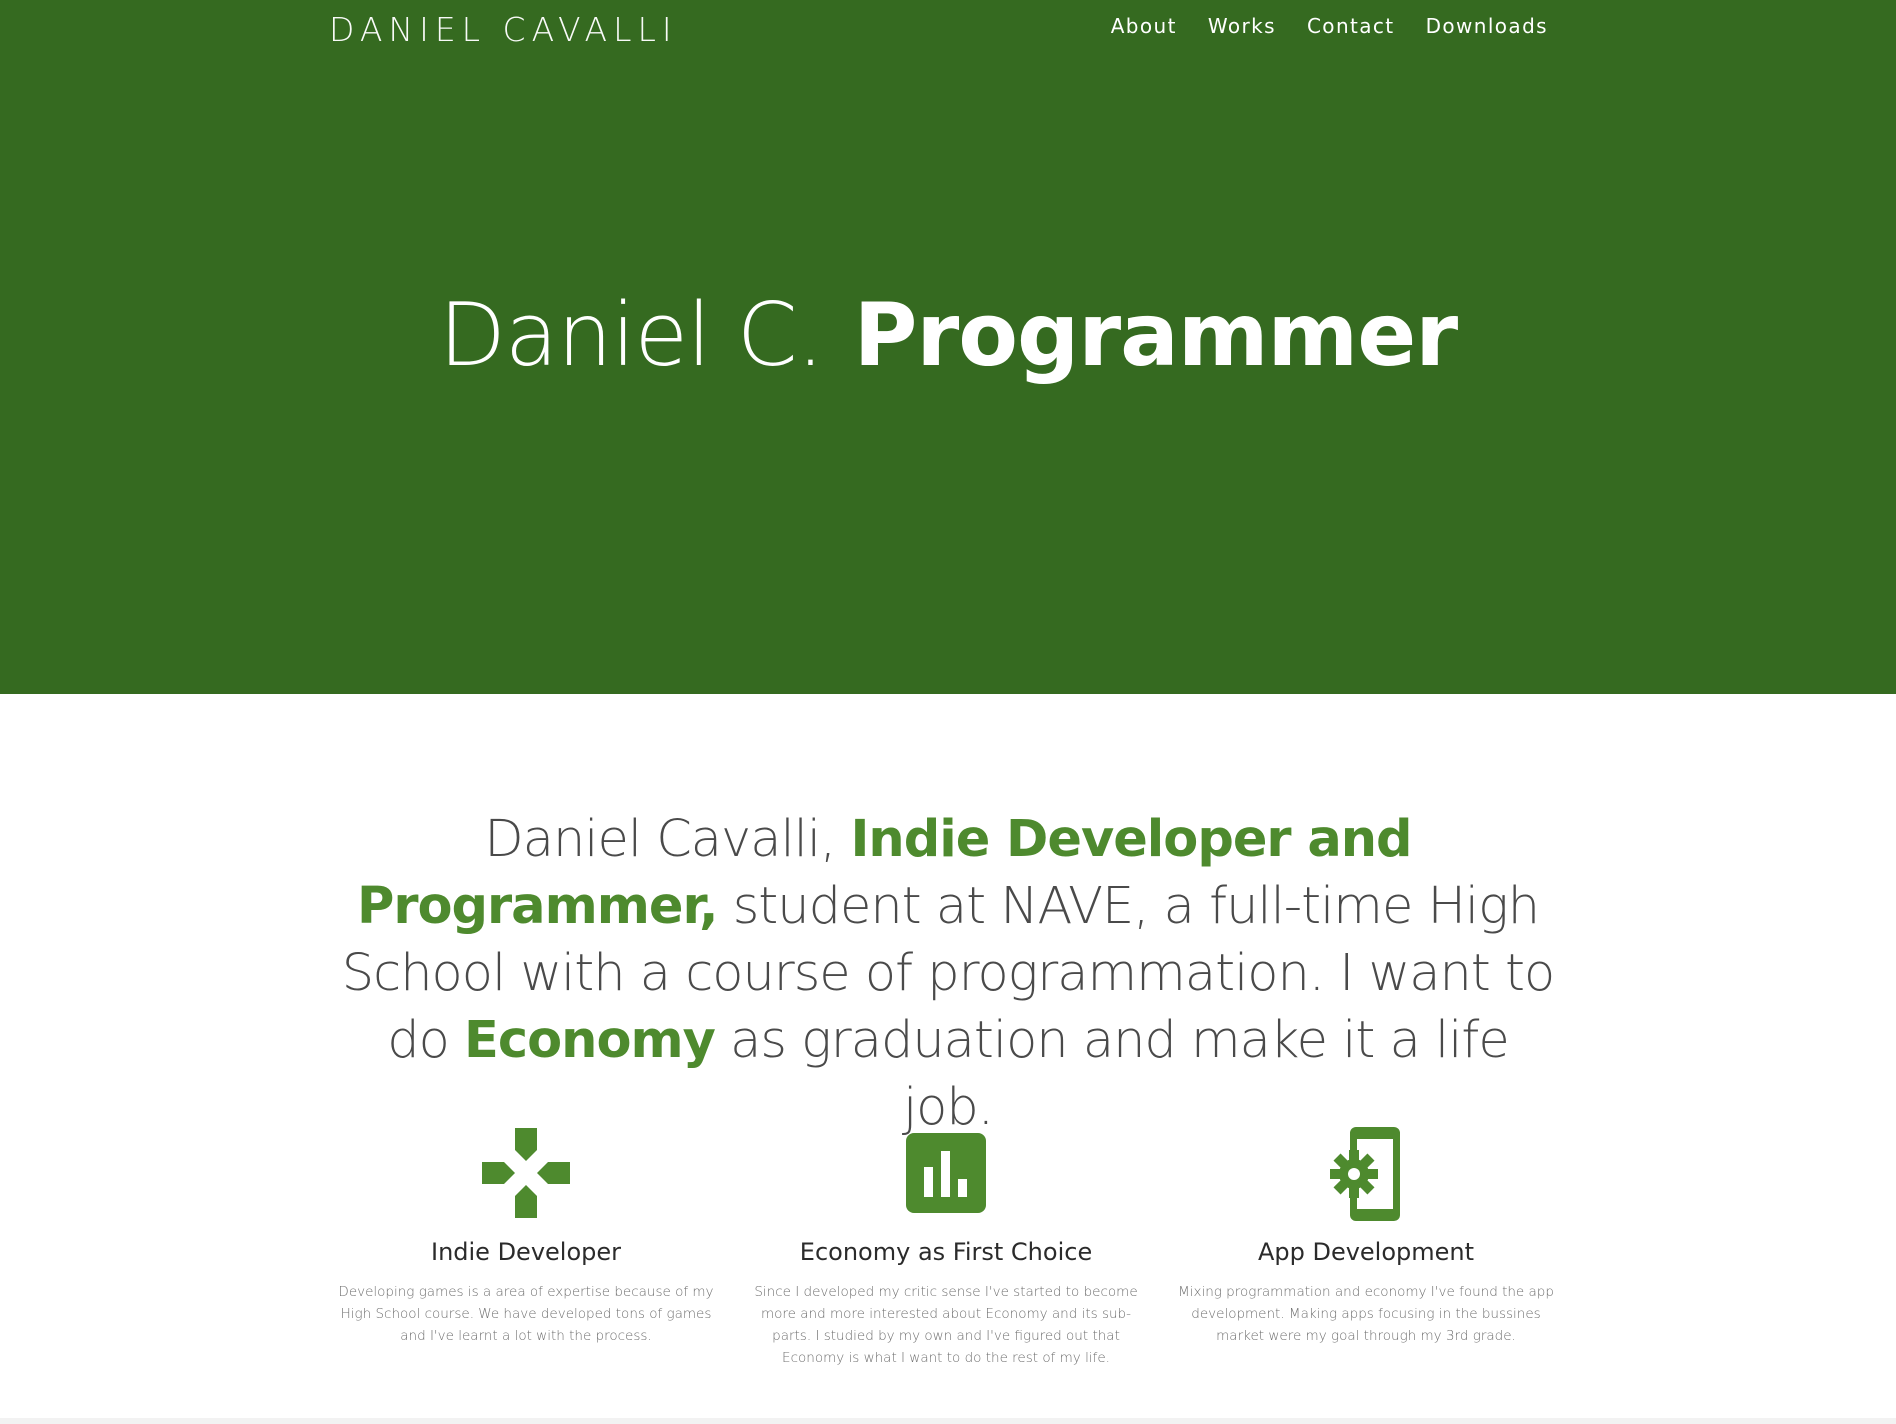  What do you see at coordinates (1366, 1252) in the screenshot?
I see `feature-title: App Development` at bounding box center [1366, 1252].